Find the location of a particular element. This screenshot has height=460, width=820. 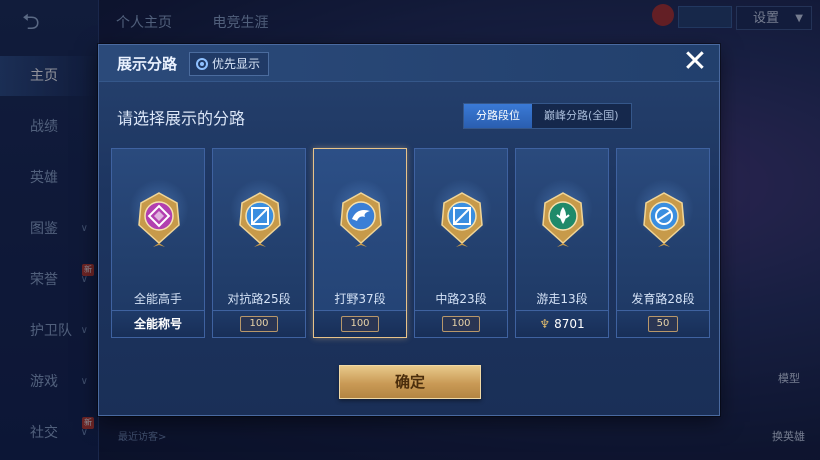

lane-card: 游走13段 ♆ 8701 is located at coordinates (562, 243).